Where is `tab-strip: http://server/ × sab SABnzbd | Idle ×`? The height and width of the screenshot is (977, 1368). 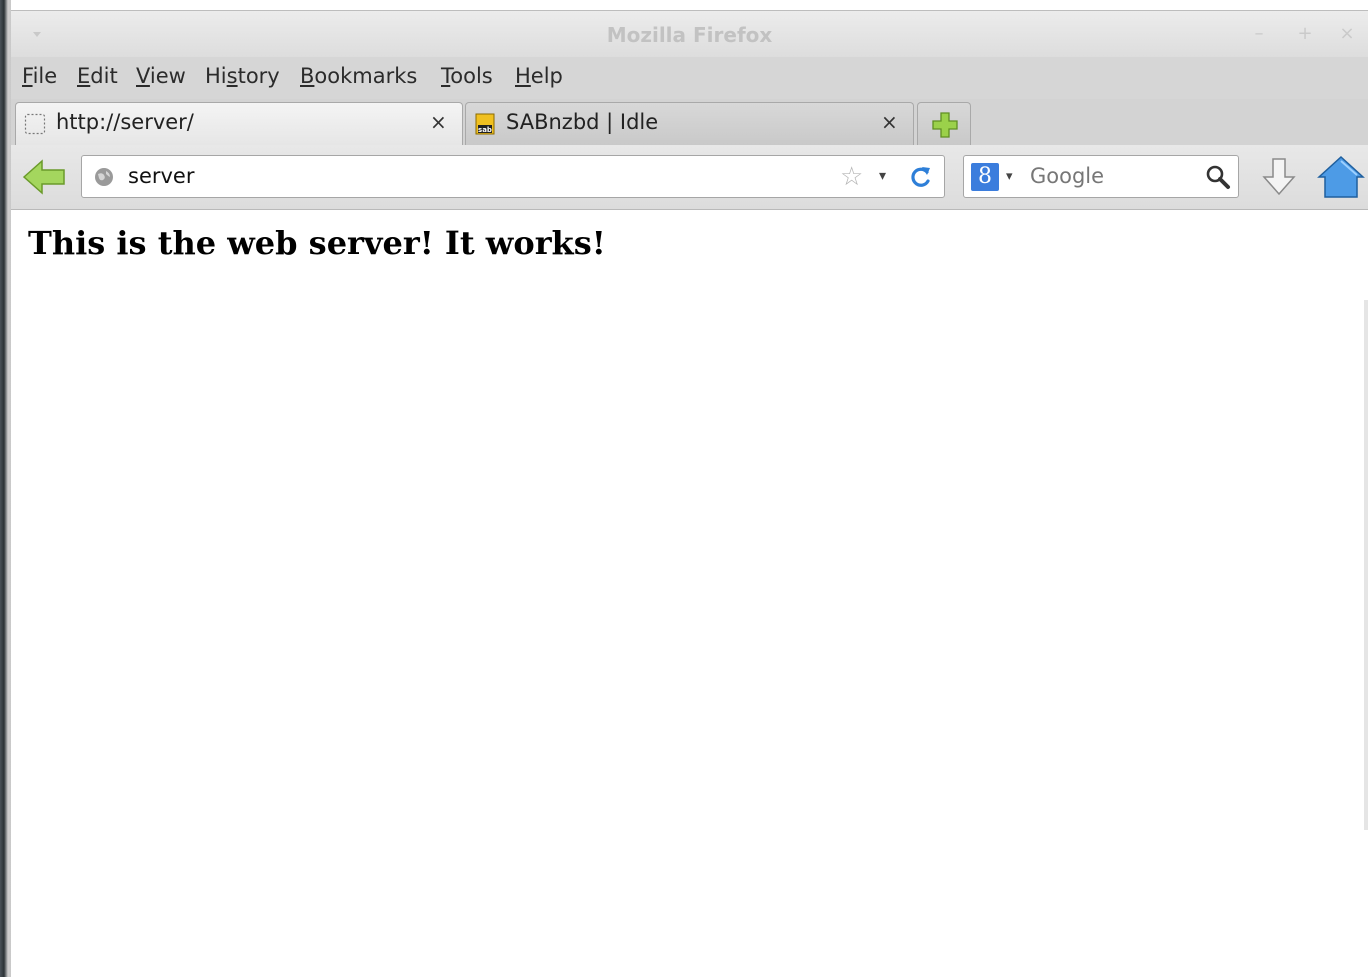 tab-strip: http://server/ × sab SABnzbd | Idle × is located at coordinates (689, 122).